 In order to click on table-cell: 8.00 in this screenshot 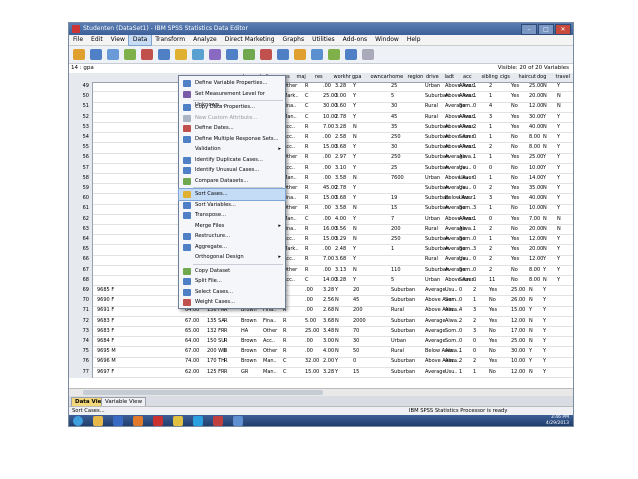, I will do `click(534, 147)`.